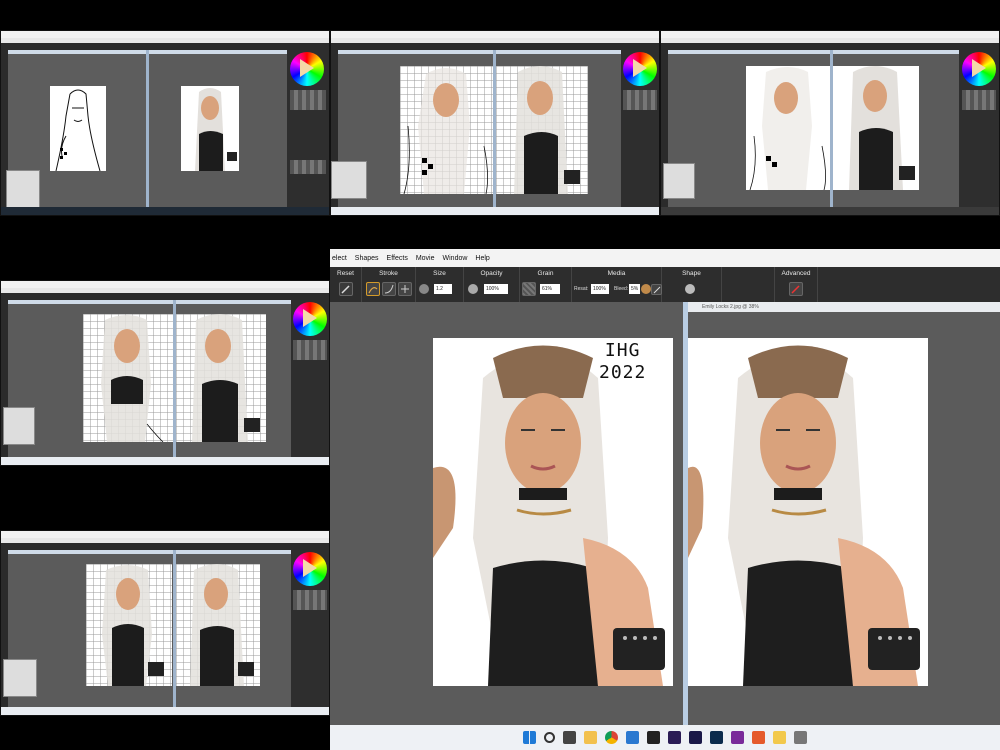  I want to click on traced-portrait, so click(133, 625).